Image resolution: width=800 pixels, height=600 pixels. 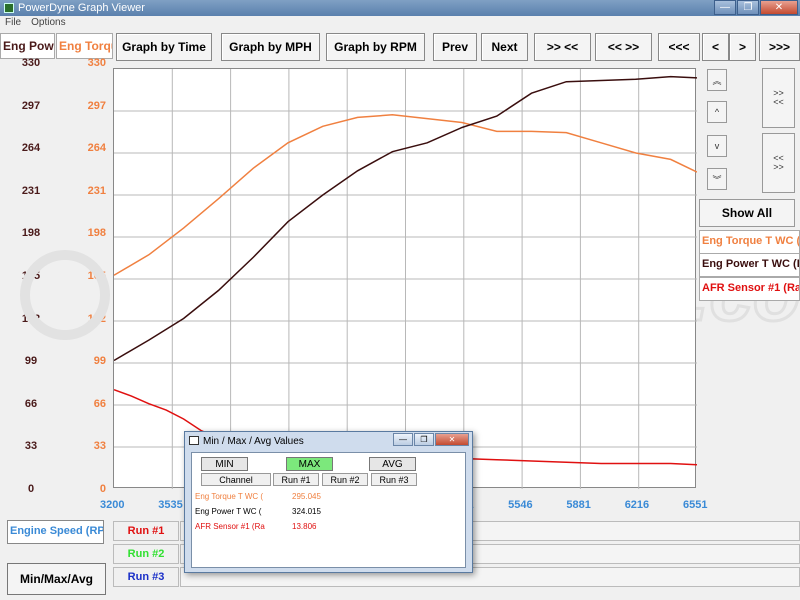 What do you see at coordinates (81, 8) in the screenshot?
I see `window-title: PowerDyne Graph Viewer` at bounding box center [81, 8].